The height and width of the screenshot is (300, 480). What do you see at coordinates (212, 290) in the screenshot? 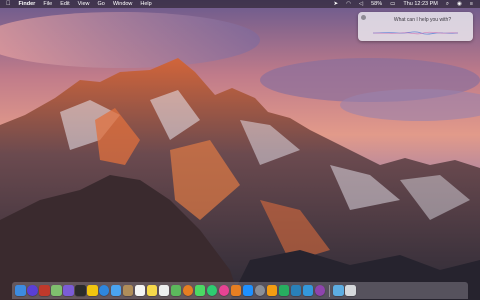
I see `facetime-icon` at bounding box center [212, 290].